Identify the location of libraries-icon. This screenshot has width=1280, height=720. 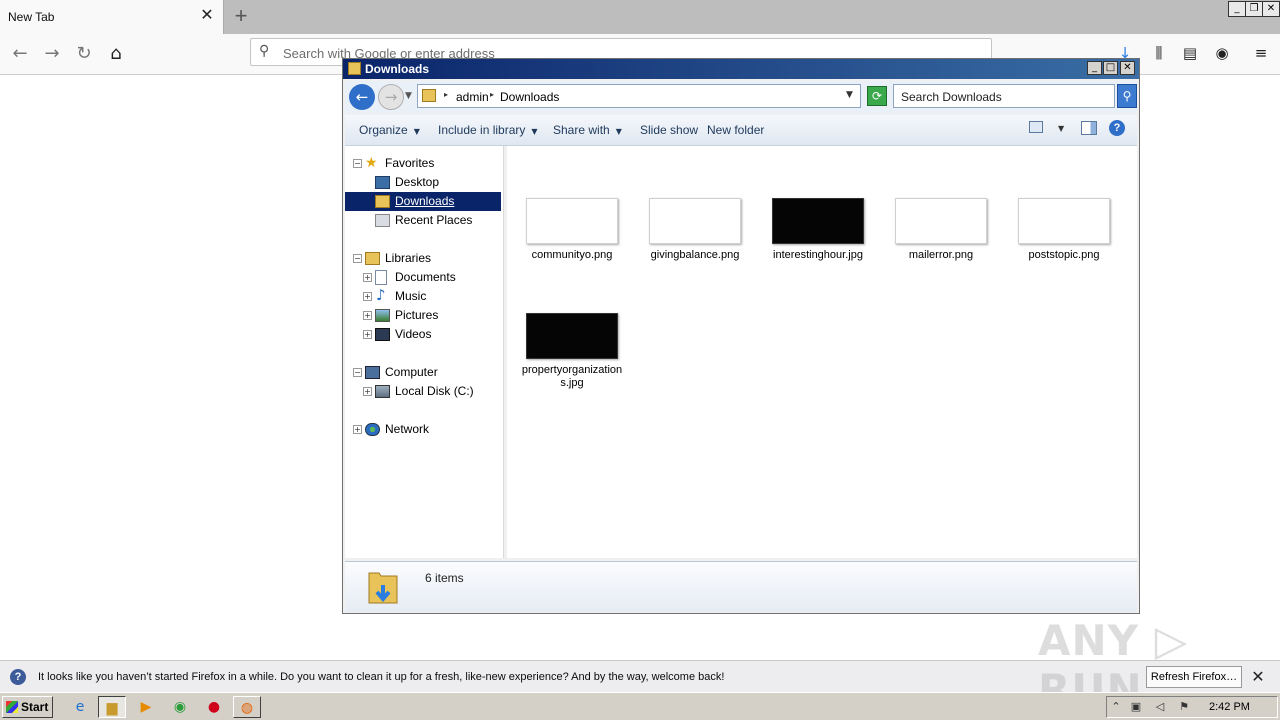
(372, 258).